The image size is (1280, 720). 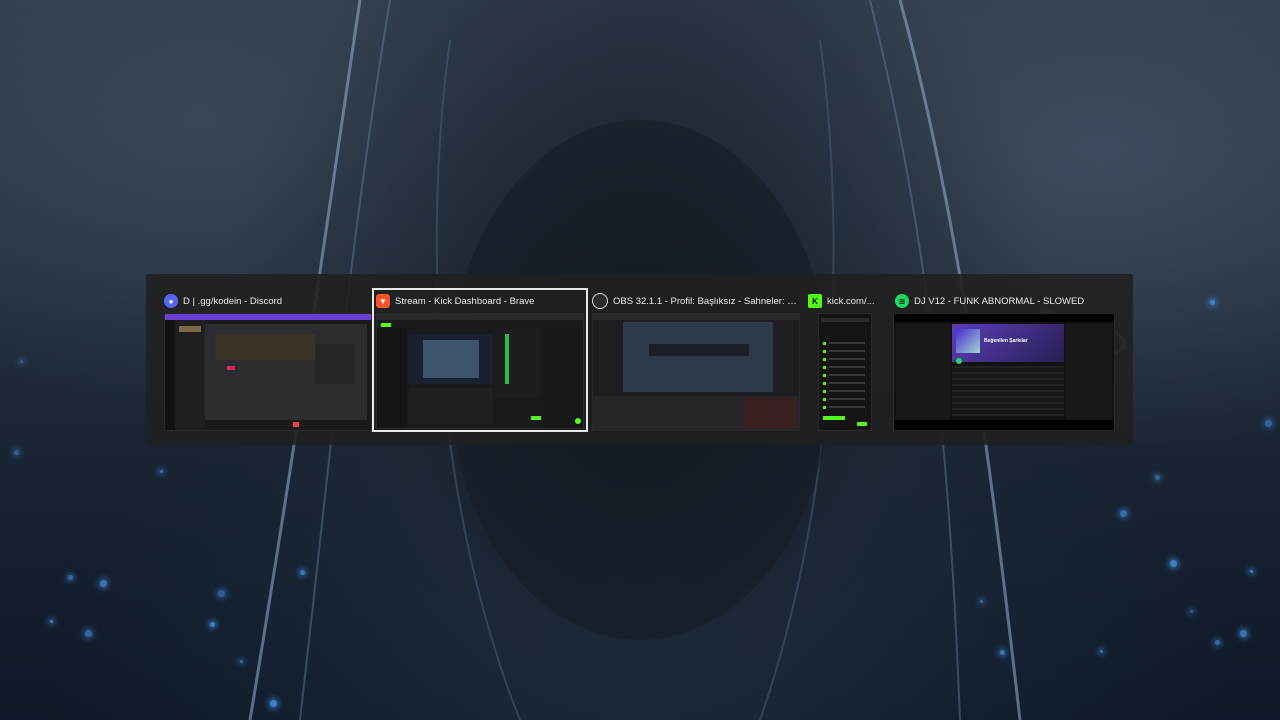 I want to click on window-brave-kick-dashboard: ▼ Stream - Kick Dashboard - Brave, so click(x=480, y=360).